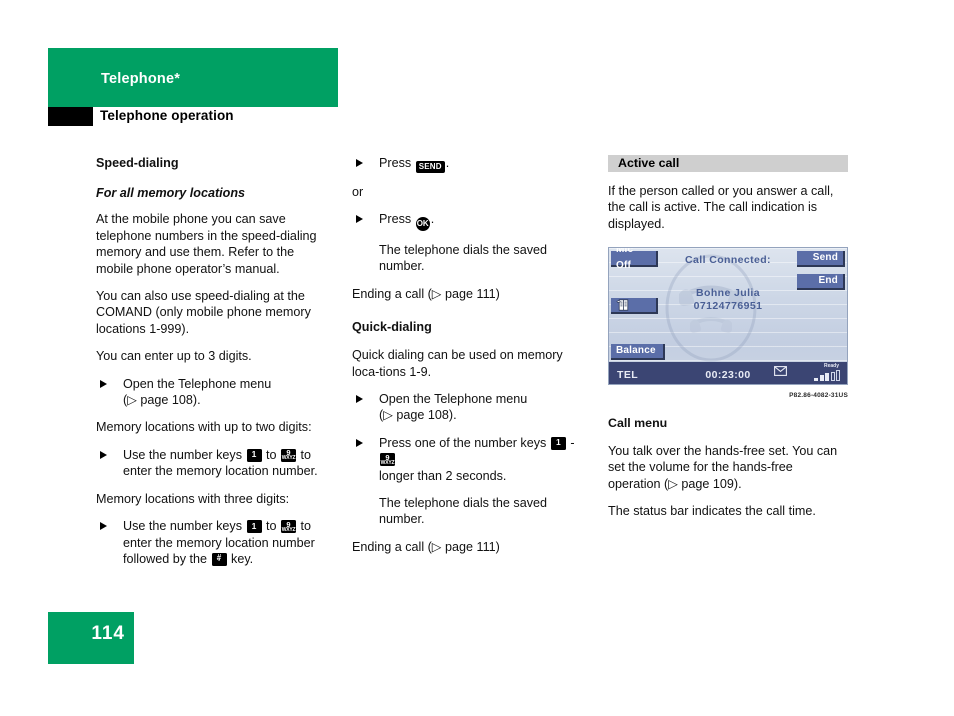 The width and height of the screenshot is (954, 716). I want to click on chapter-title: Telephone*, so click(141, 79).